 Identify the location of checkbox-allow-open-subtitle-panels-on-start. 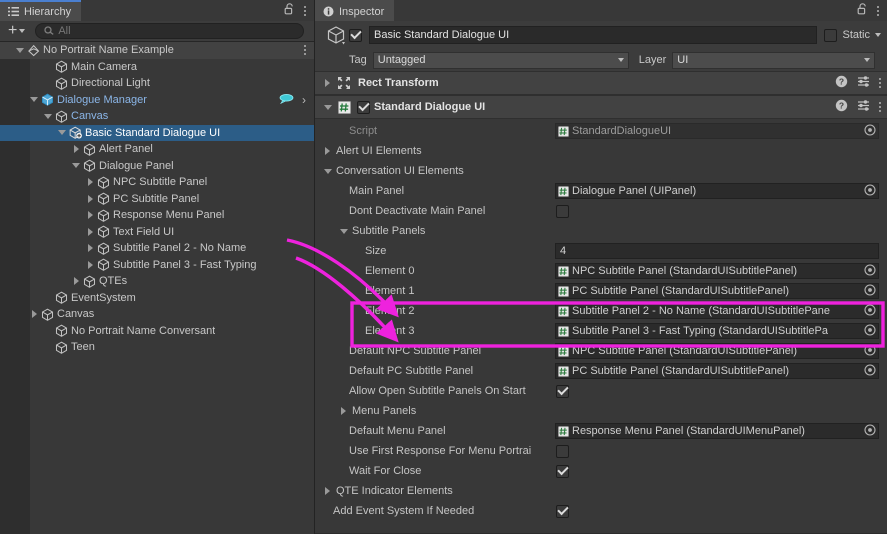
(562, 391).